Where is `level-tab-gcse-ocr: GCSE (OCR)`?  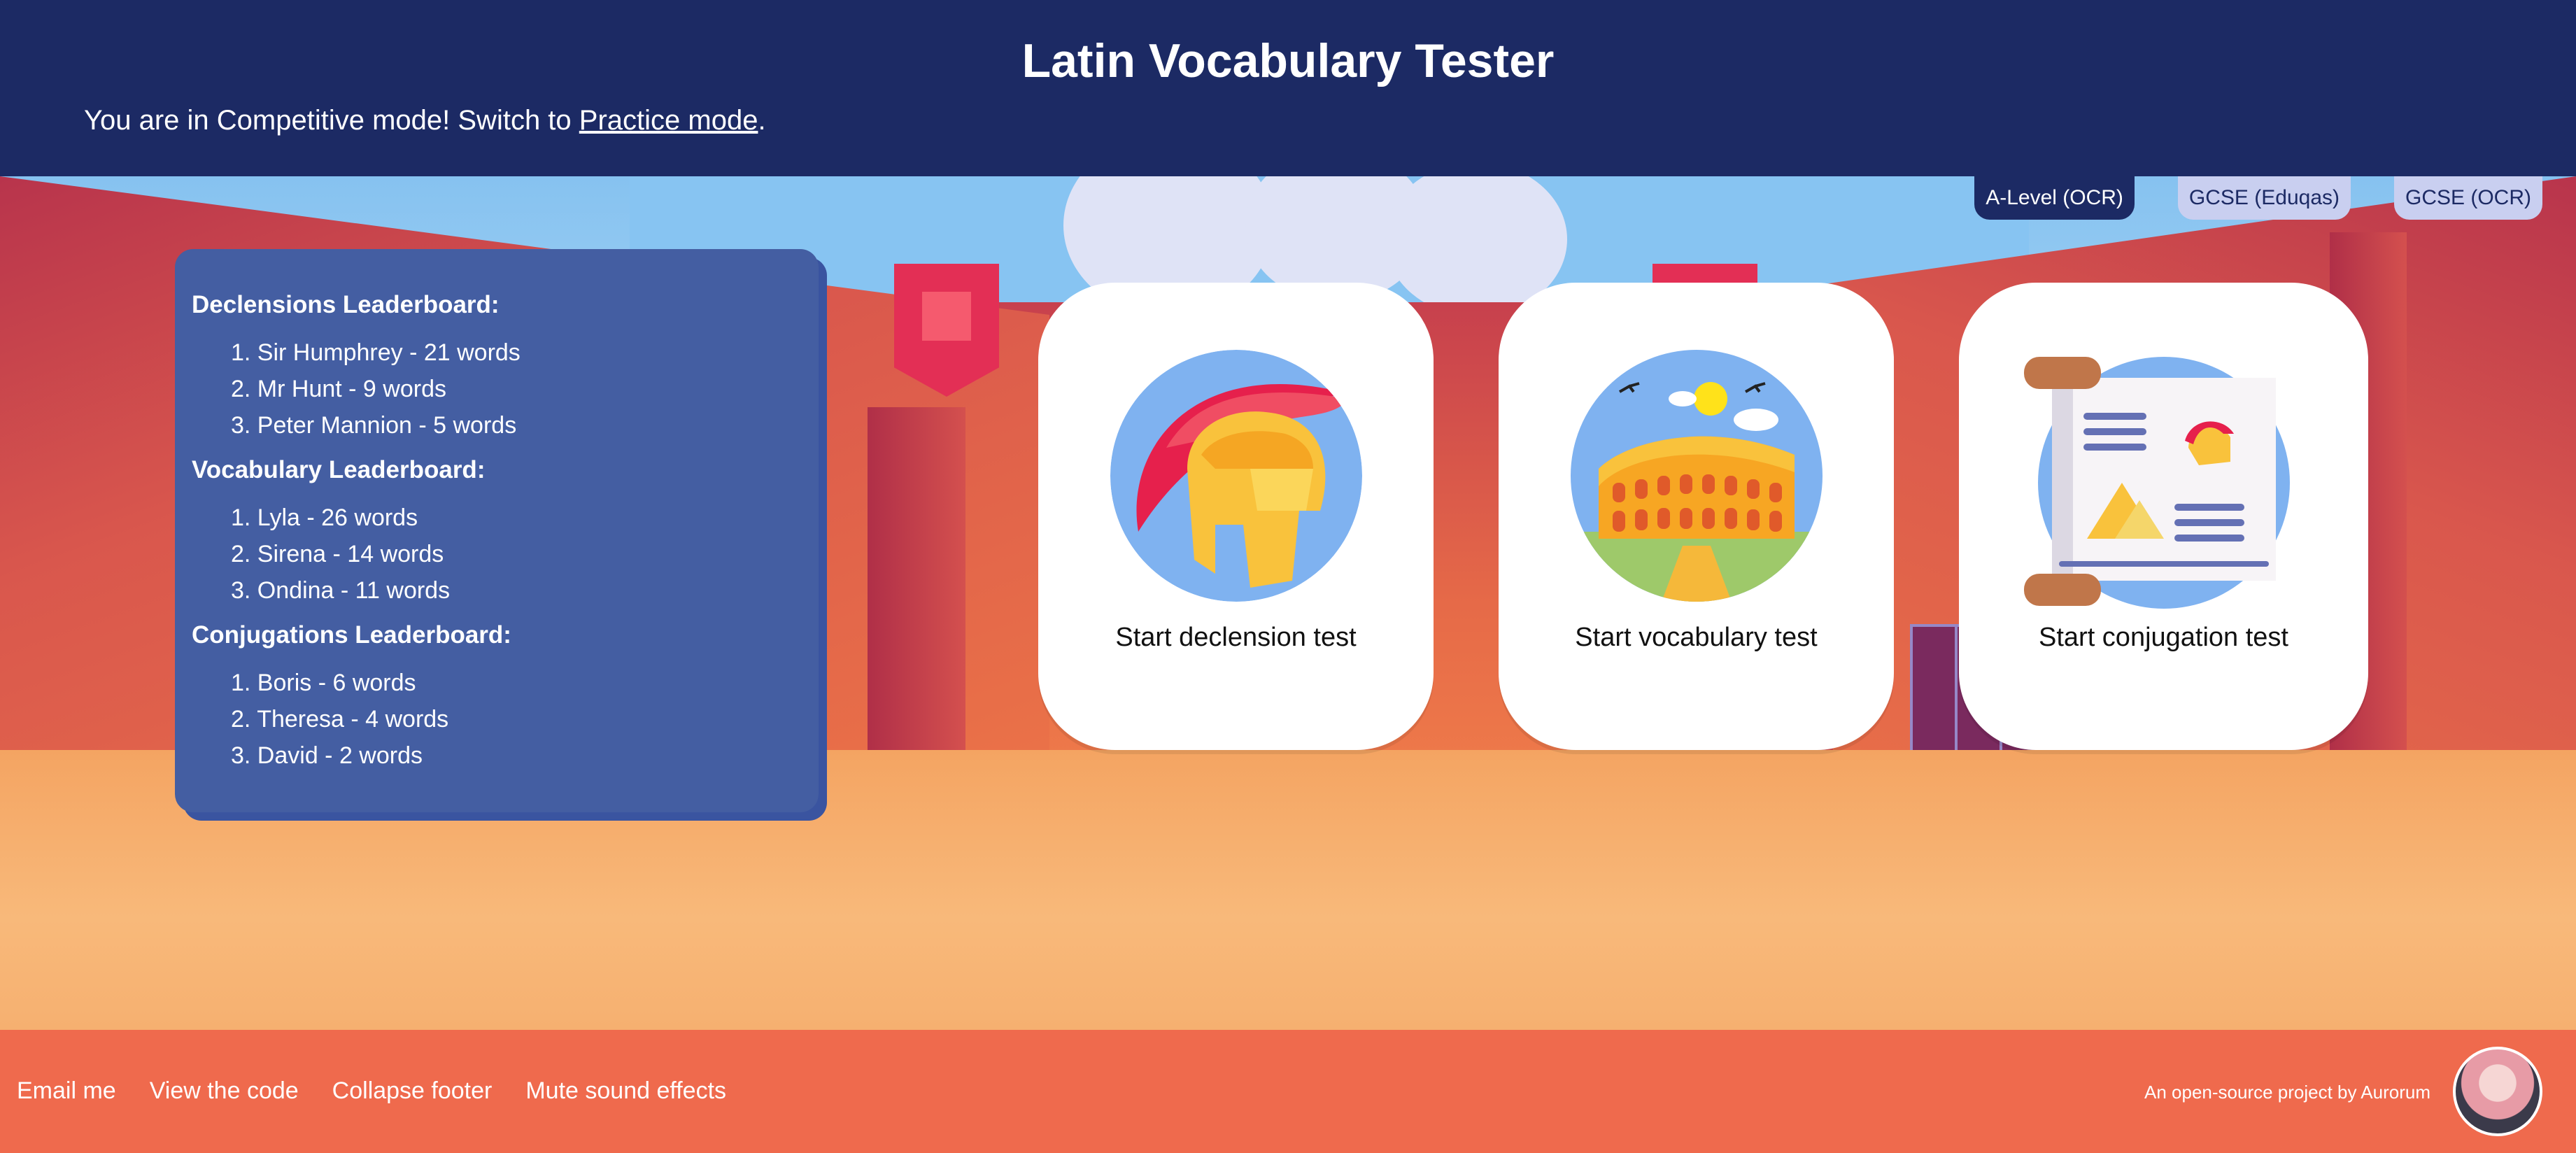
level-tab-gcse-ocr: GCSE (OCR) is located at coordinates (2468, 198).